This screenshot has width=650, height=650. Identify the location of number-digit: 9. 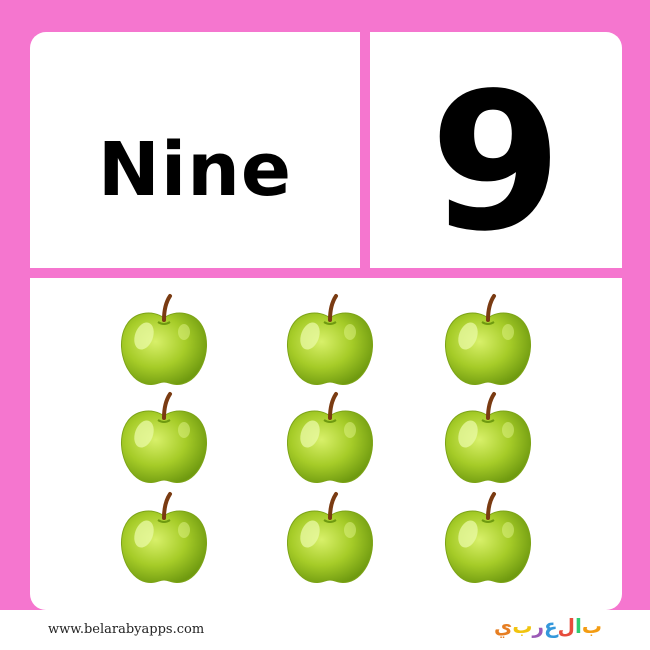
(496, 162).